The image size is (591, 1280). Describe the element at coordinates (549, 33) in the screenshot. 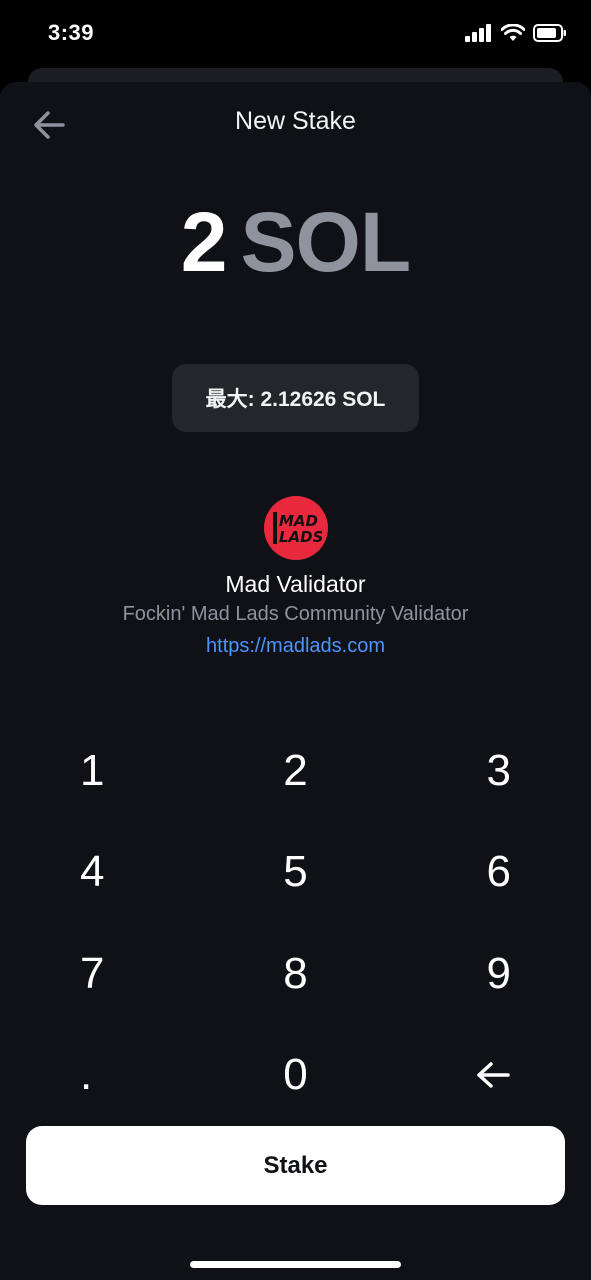

I see `battery-icon` at that location.